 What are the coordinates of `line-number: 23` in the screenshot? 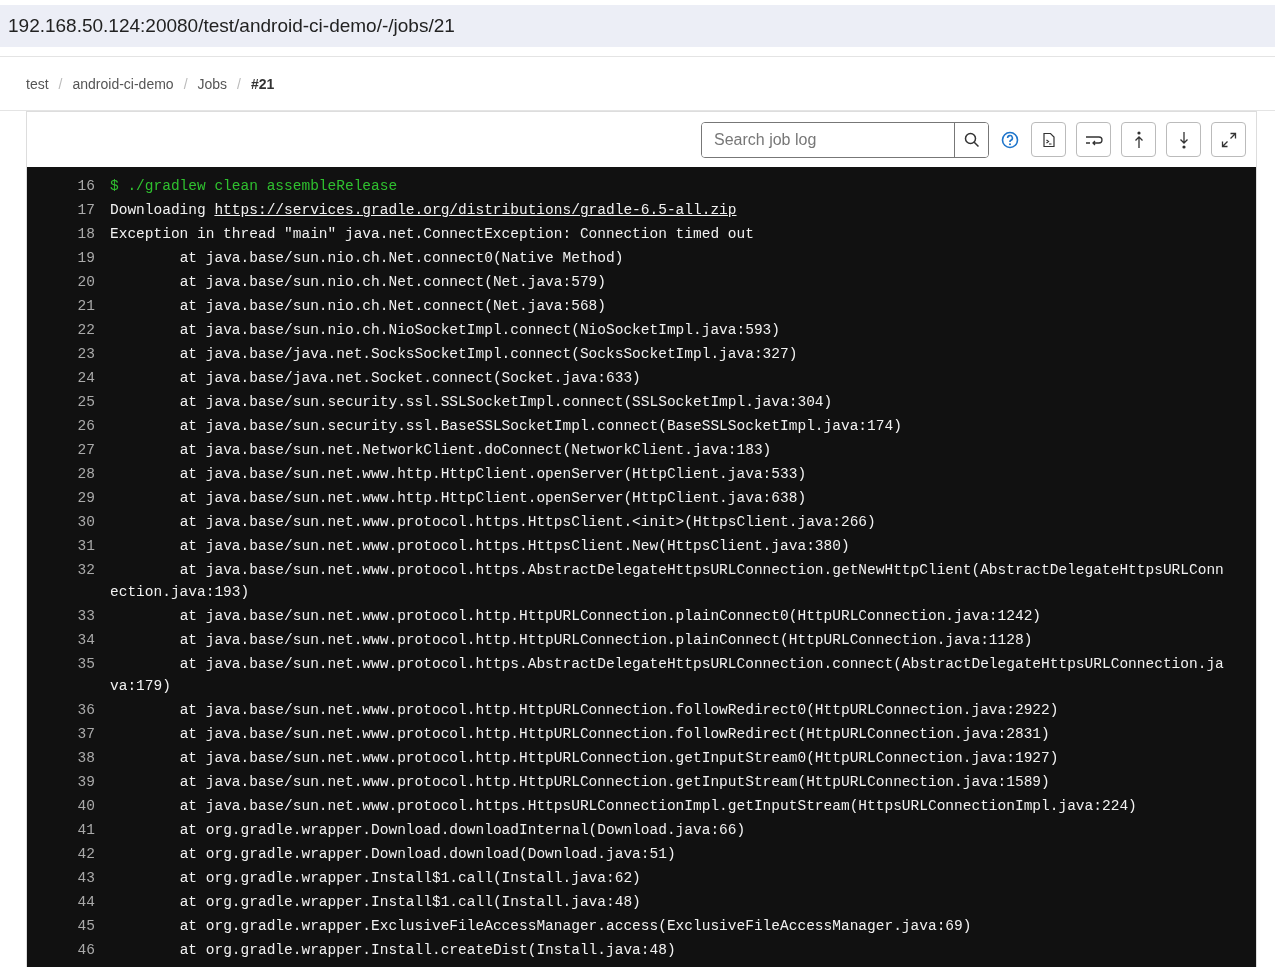 It's located at (85, 354).